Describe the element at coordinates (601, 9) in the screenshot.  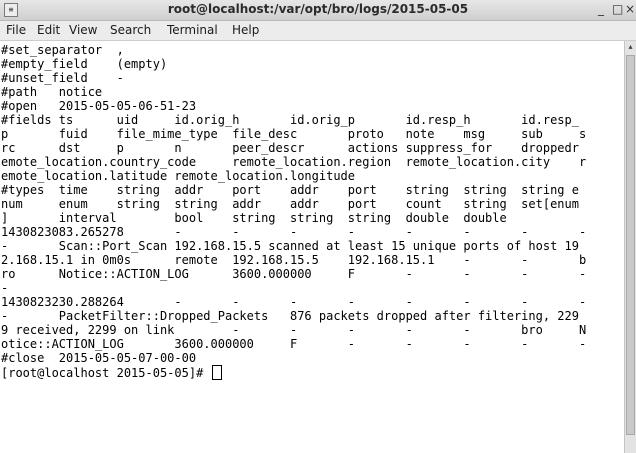
I see `minimize-button: _` at that location.